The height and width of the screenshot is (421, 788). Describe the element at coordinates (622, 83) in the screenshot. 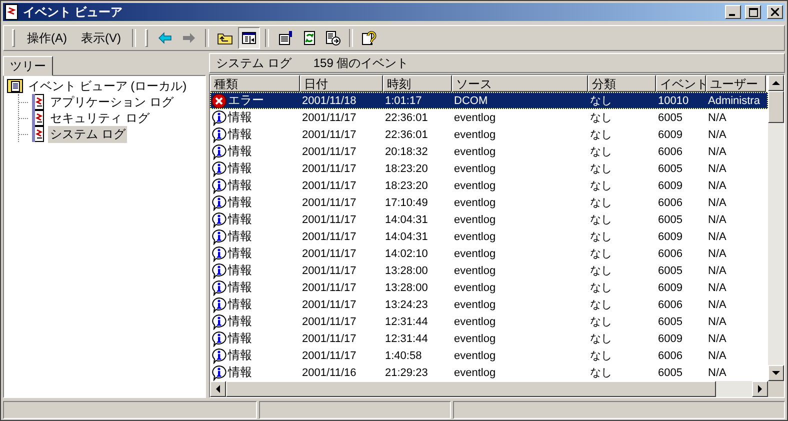

I see `column-header: 分類` at that location.